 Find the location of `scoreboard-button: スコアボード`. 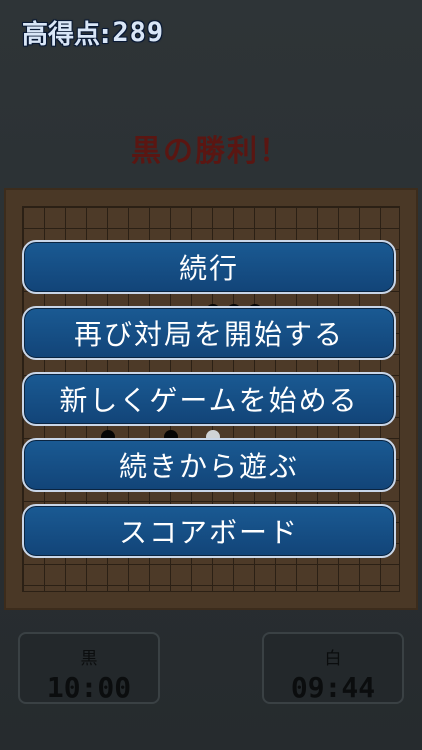

scoreboard-button: スコアボード is located at coordinates (209, 531).